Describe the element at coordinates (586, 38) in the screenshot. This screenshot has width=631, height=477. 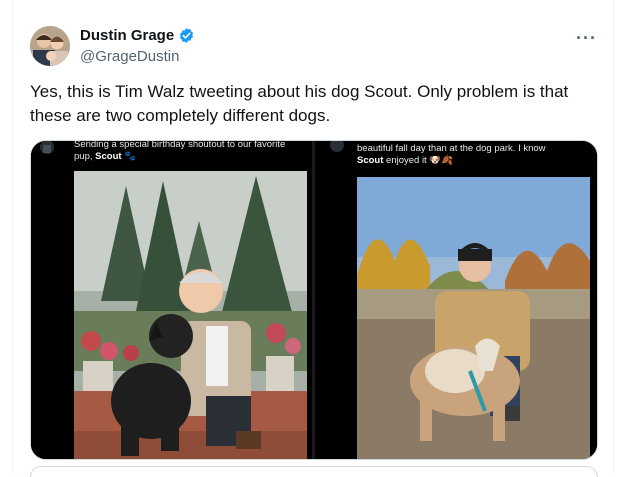
I see `more-options-icon: ···` at that location.